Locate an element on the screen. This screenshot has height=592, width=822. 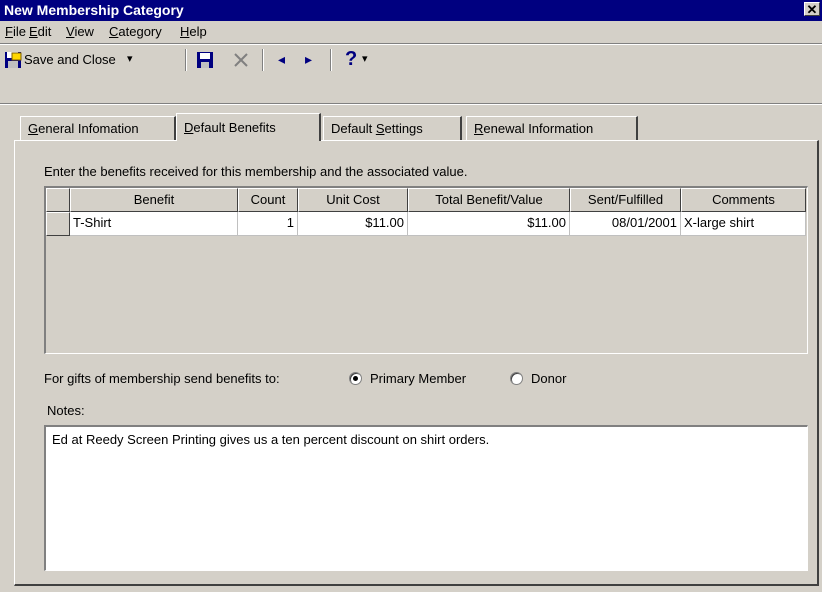
cell-benefit: T-Shirt is located at coordinates (154, 224).